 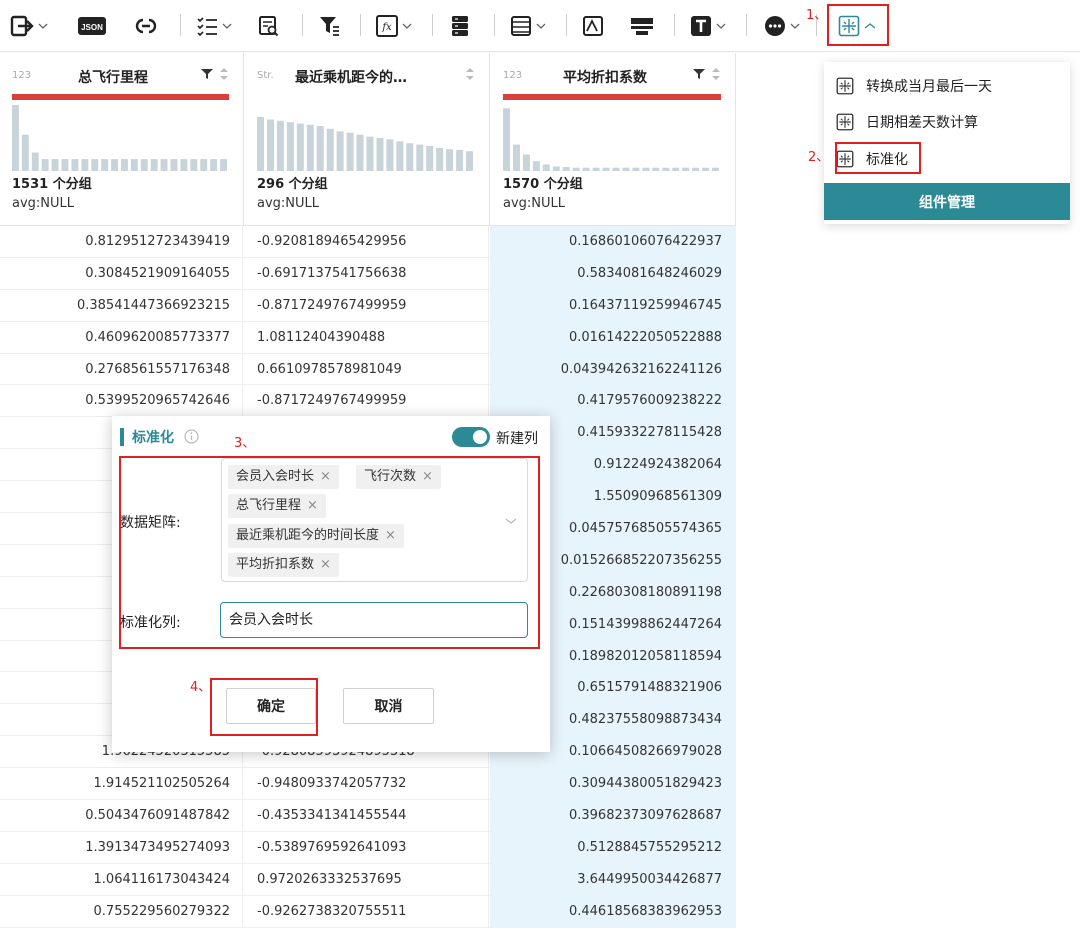 I want to click on confirm-button: 确定, so click(x=271, y=706).